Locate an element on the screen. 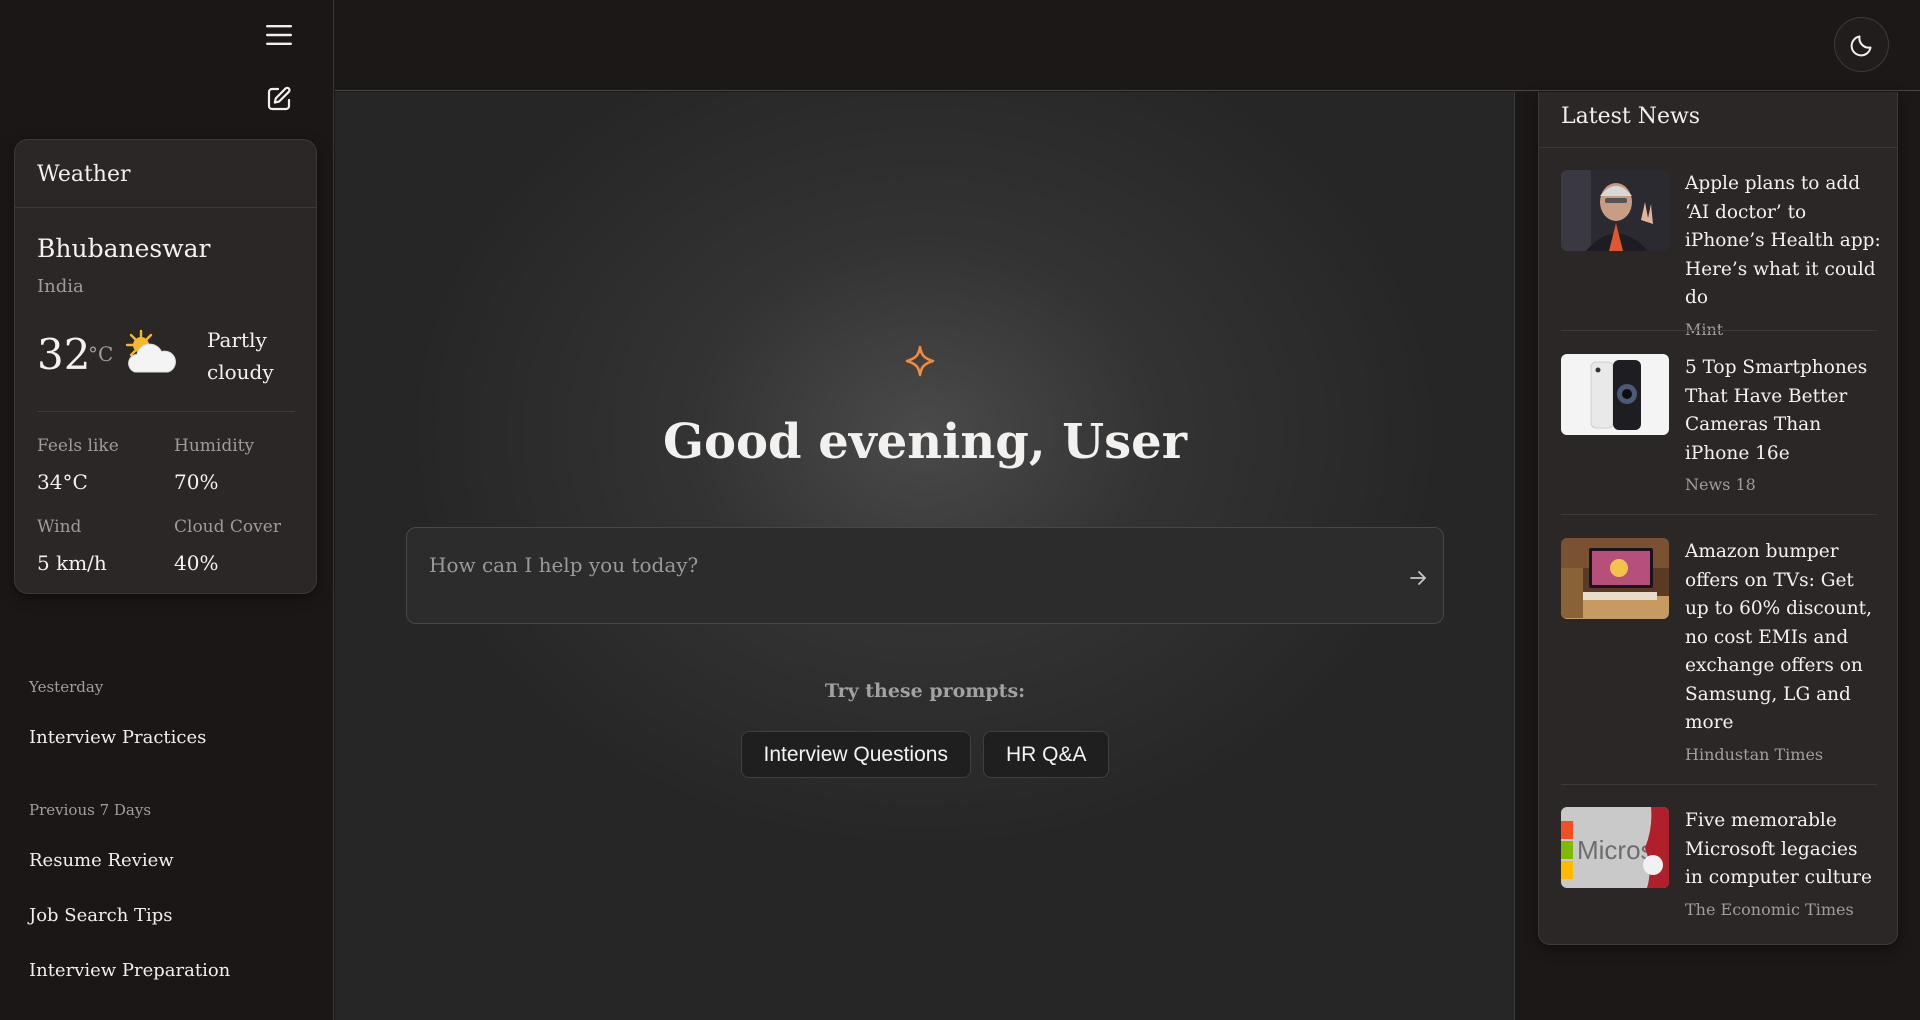  wind-label: Wind is located at coordinates (59, 527).